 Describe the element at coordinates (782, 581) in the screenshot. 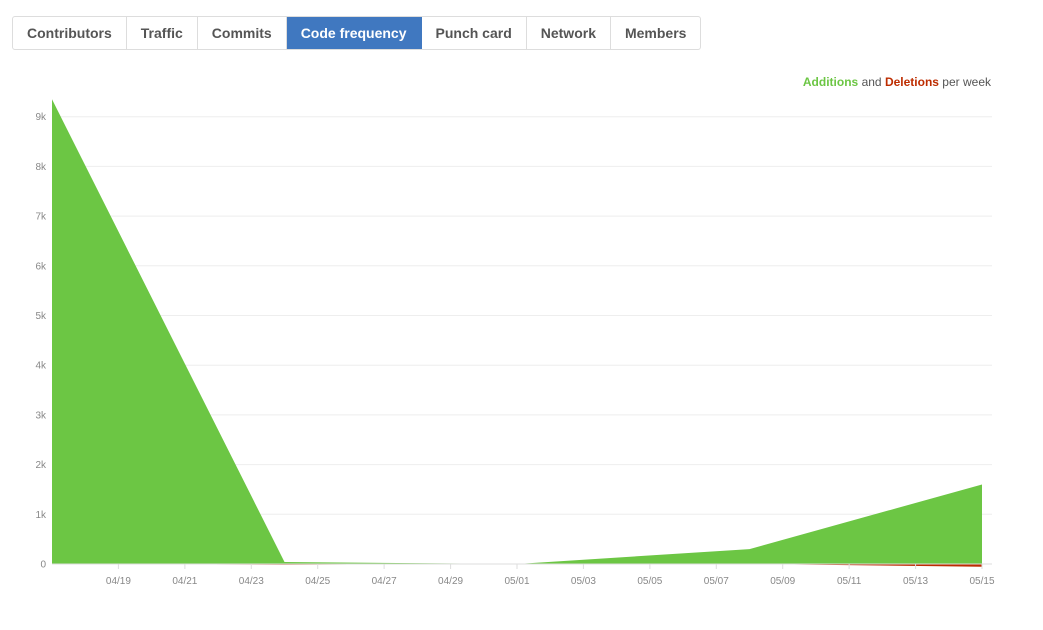

I see `x-tick-label: 05/09` at that location.